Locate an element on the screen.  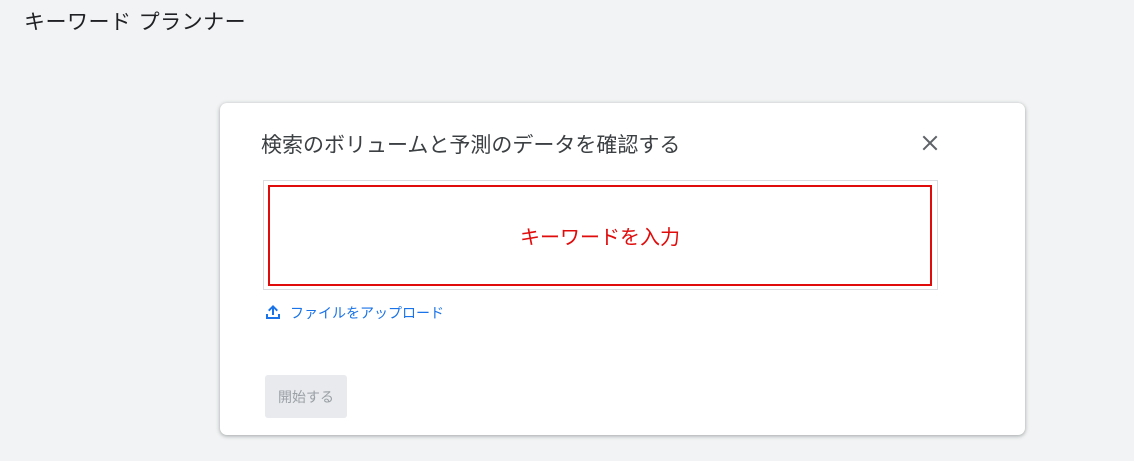
upload-file-label: ファイルをアップロード is located at coordinates (367, 314).